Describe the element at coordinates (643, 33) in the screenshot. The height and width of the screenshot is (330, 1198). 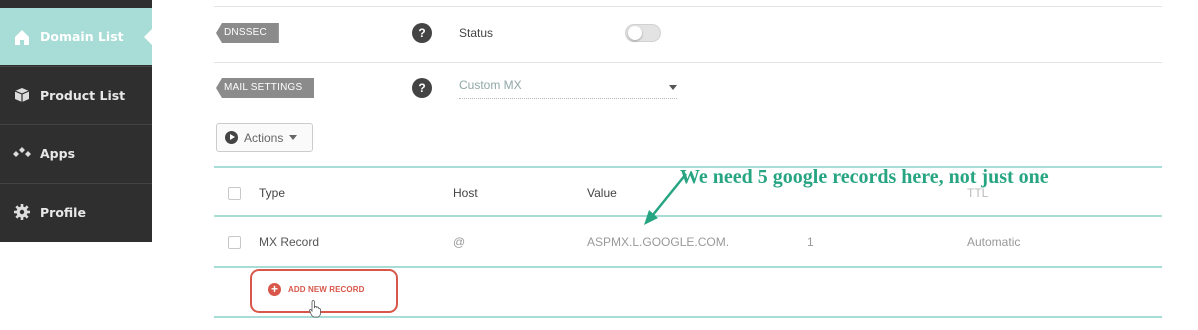
I see `dnssec-status-toggle` at that location.